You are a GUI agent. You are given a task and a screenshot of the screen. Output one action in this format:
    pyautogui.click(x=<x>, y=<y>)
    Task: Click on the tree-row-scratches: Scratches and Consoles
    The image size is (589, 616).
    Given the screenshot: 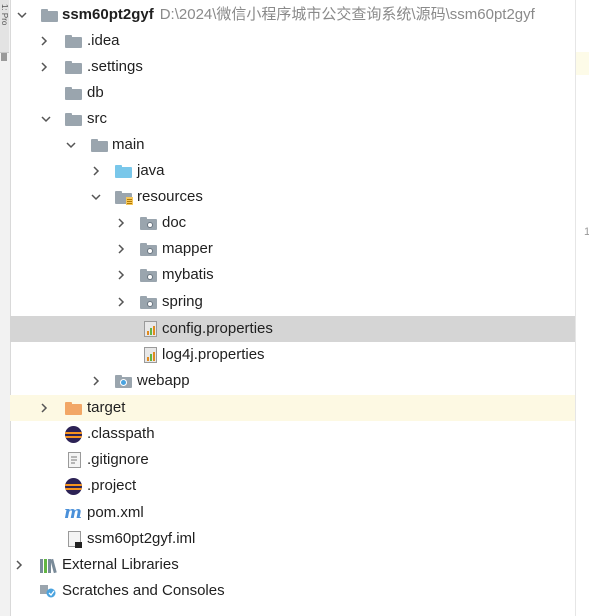 What is the action you would take?
    pyautogui.click(x=292, y=591)
    